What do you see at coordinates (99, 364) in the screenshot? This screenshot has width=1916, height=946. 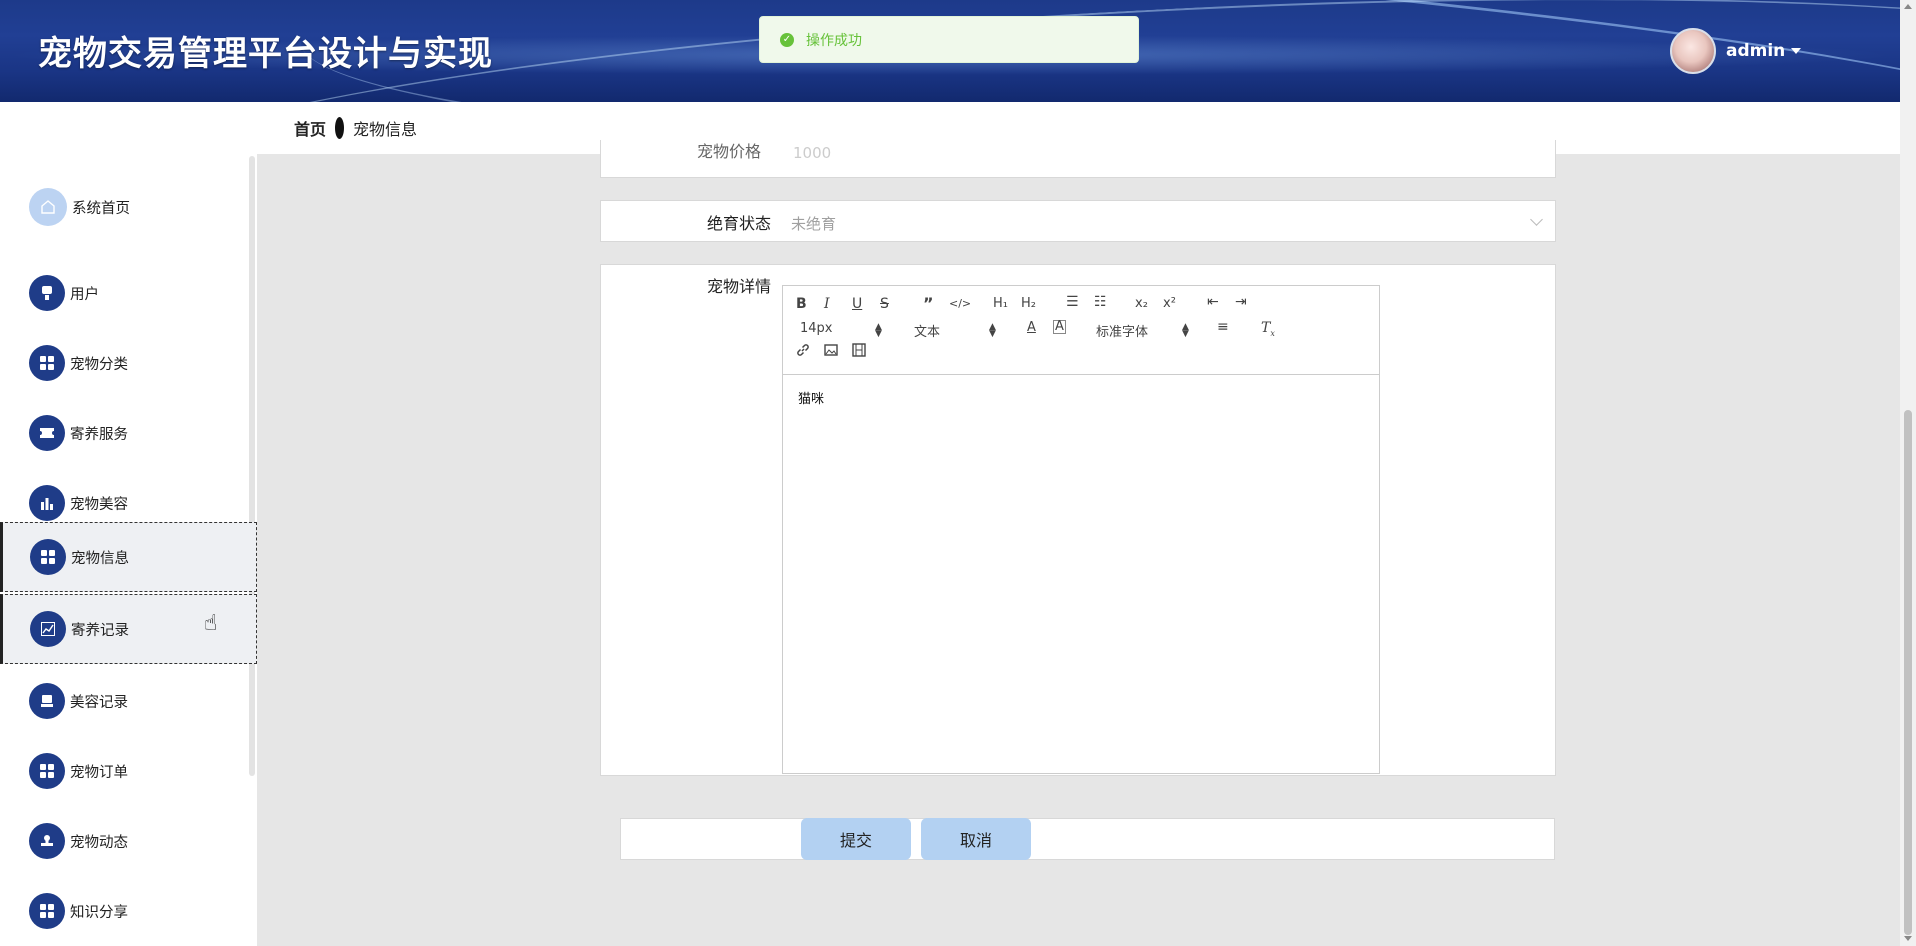 I see `sidebar-item-label: 宠物分类` at bounding box center [99, 364].